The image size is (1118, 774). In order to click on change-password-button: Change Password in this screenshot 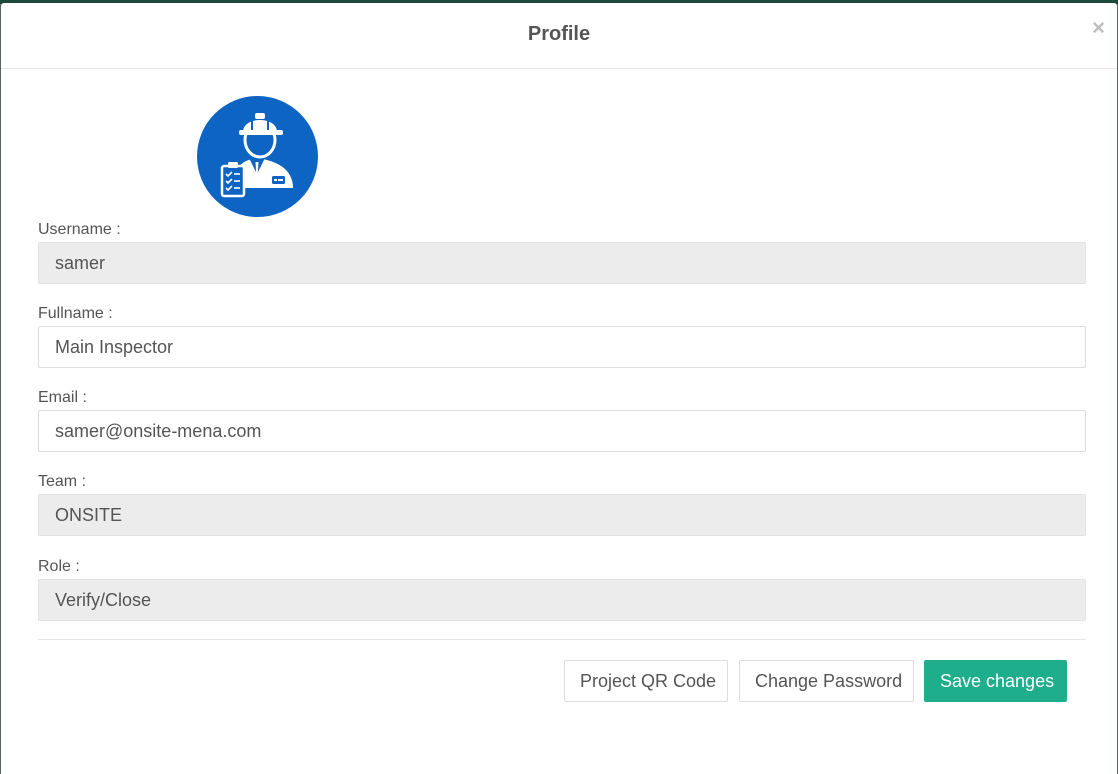, I will do `click(826, 681)`.